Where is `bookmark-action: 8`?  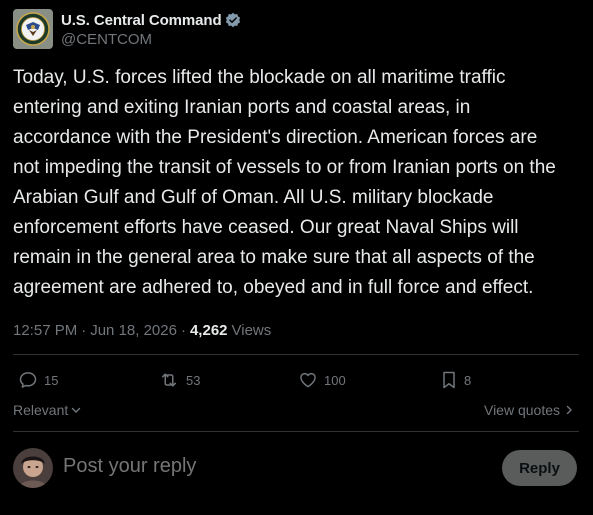
bookmark-action: 8 is located at coordinates (455, 380).